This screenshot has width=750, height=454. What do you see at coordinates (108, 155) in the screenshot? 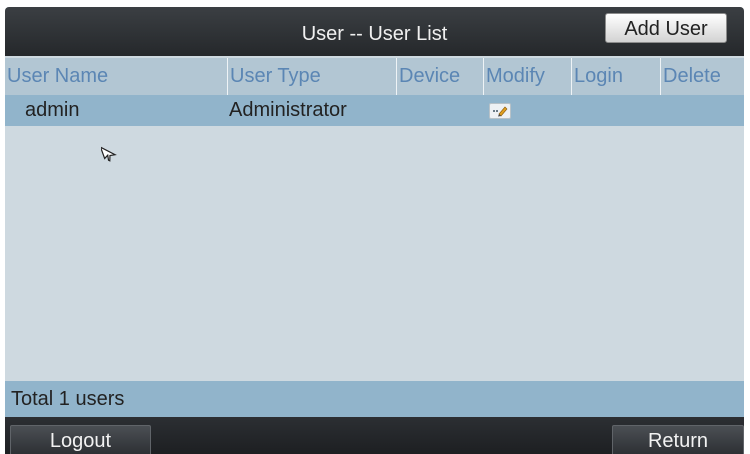
I see `mouse-pointer-icon` at bounding box center [108, 155].